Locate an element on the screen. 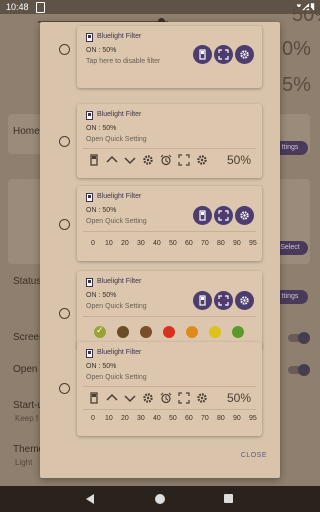 The width and height of the screenshot is (320, 512). level-option: 80 is located at coordinates (221, 418).